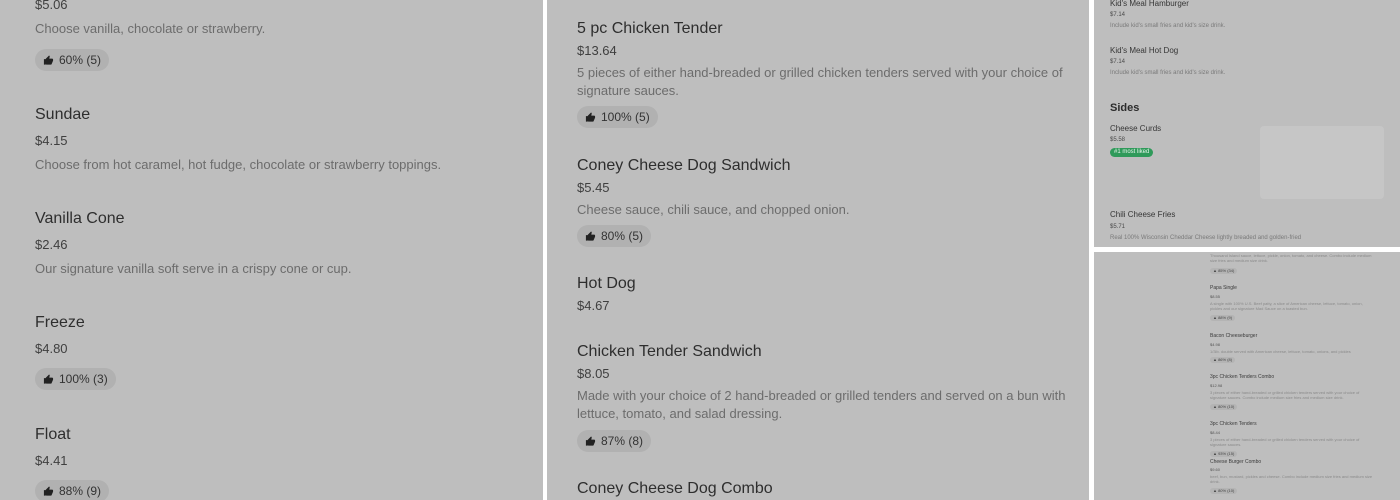  I want to click on item-price: $5.58, so click(1118, 140).